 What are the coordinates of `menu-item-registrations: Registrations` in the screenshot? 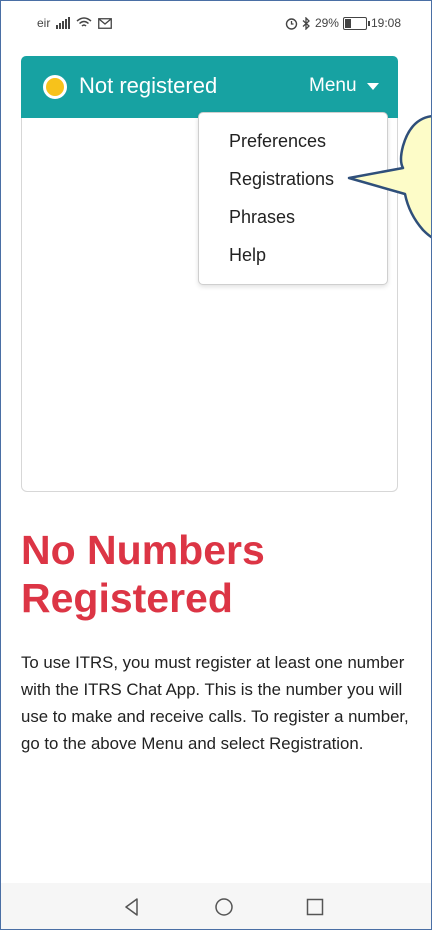 It's located at (281, 179).